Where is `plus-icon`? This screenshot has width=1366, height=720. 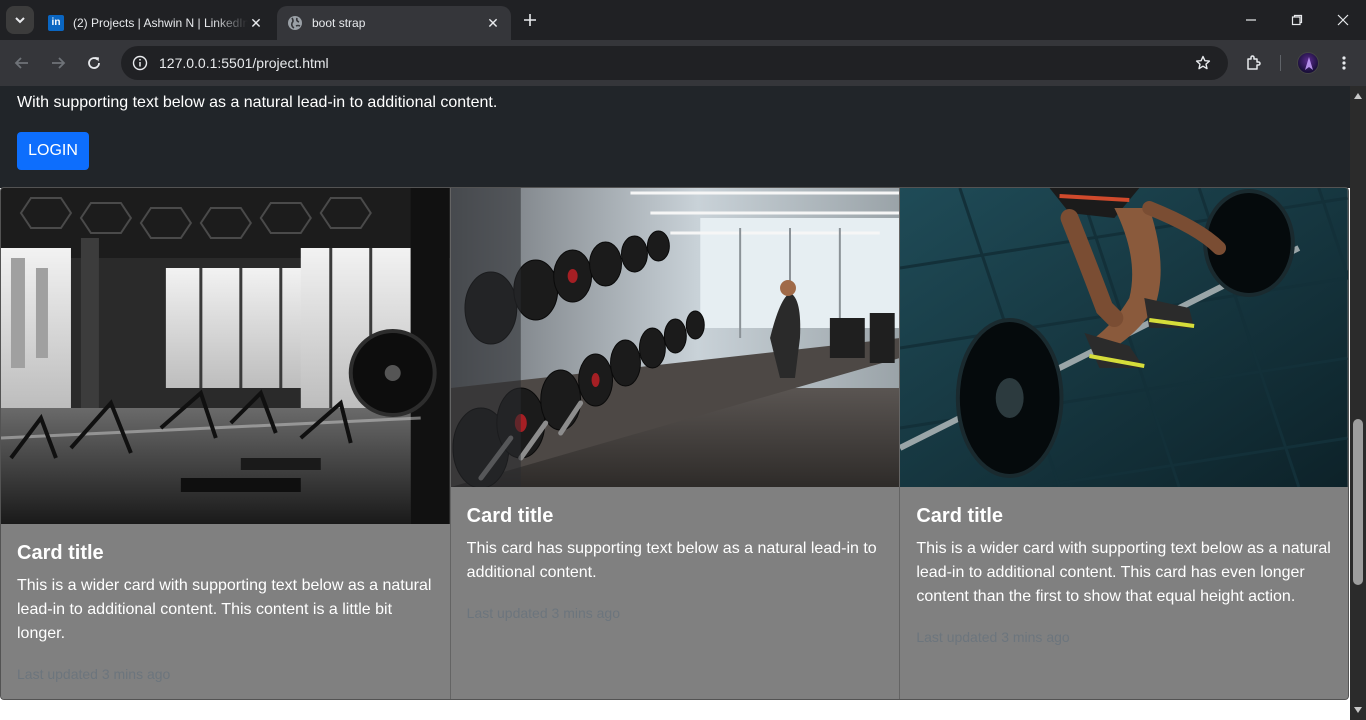 plus-icon is located at coordinates (530, 20).